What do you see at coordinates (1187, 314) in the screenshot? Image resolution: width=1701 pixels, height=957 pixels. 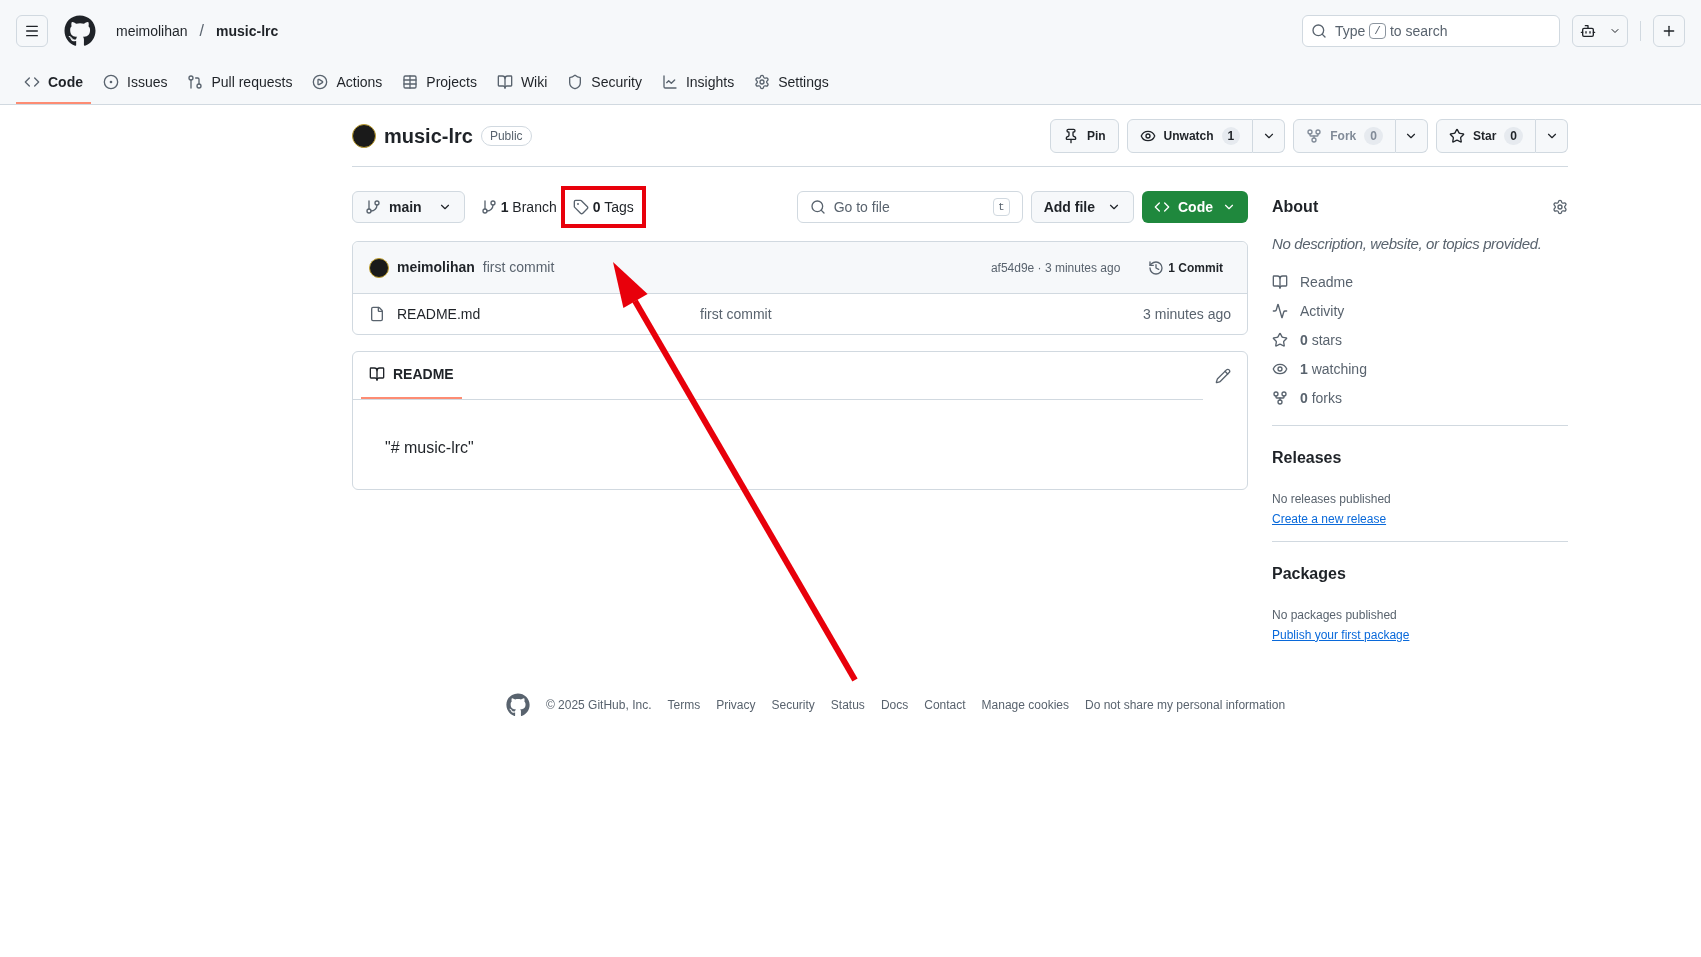 I see `file-time: 3 minutes ago` at bounding box center [1187, 314].